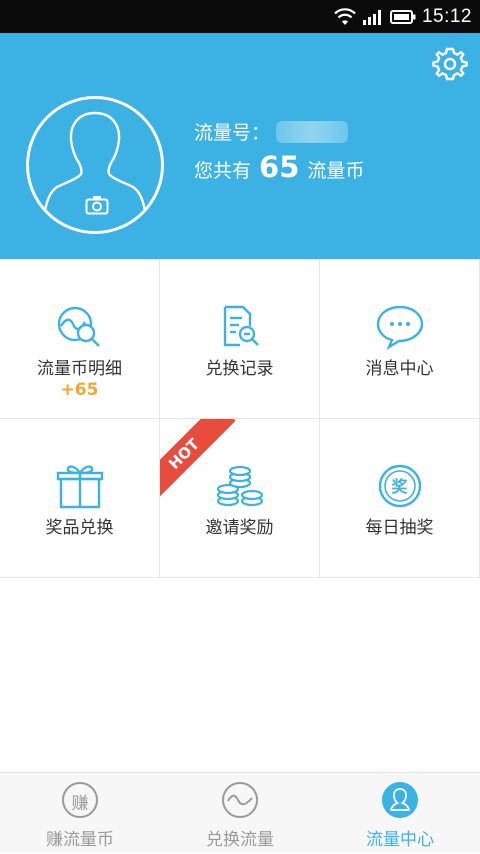 This screenshot has width=480, height=854. I want to click on signal-icon, so click(371, 17).